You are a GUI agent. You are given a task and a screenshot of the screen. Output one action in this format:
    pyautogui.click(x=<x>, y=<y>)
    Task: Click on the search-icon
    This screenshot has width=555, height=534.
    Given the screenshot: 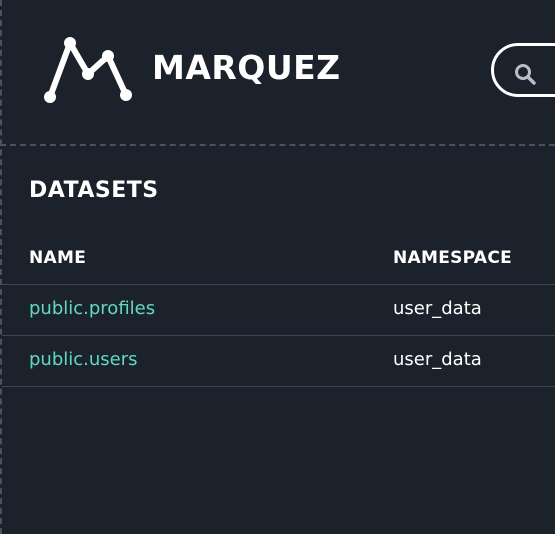 What is the action you would take?
    pyautogui.click(x=525, y=74)
    